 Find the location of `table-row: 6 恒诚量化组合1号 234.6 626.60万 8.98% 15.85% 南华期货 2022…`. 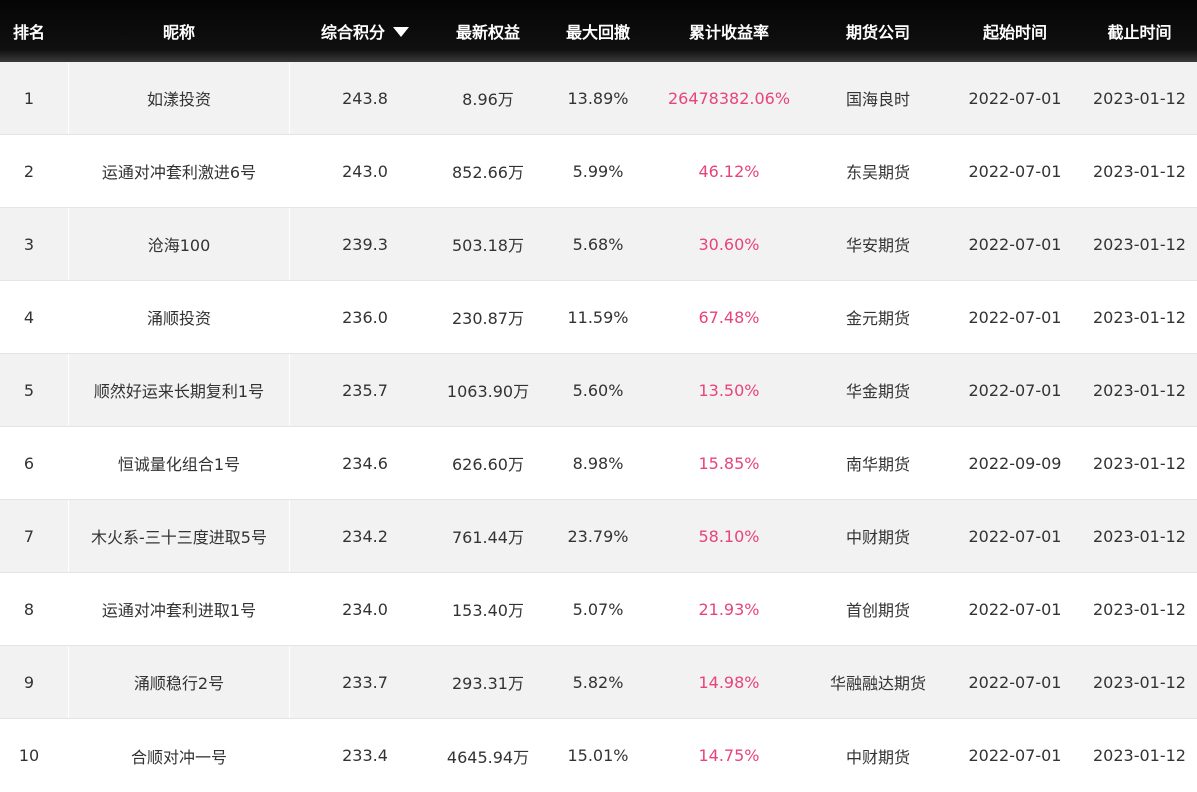

table-row: 6 恒诚量化组合1号 234.6 626.60万 8.98% 15.85% 南华期货 2022… is located at coordinates (598, 463).